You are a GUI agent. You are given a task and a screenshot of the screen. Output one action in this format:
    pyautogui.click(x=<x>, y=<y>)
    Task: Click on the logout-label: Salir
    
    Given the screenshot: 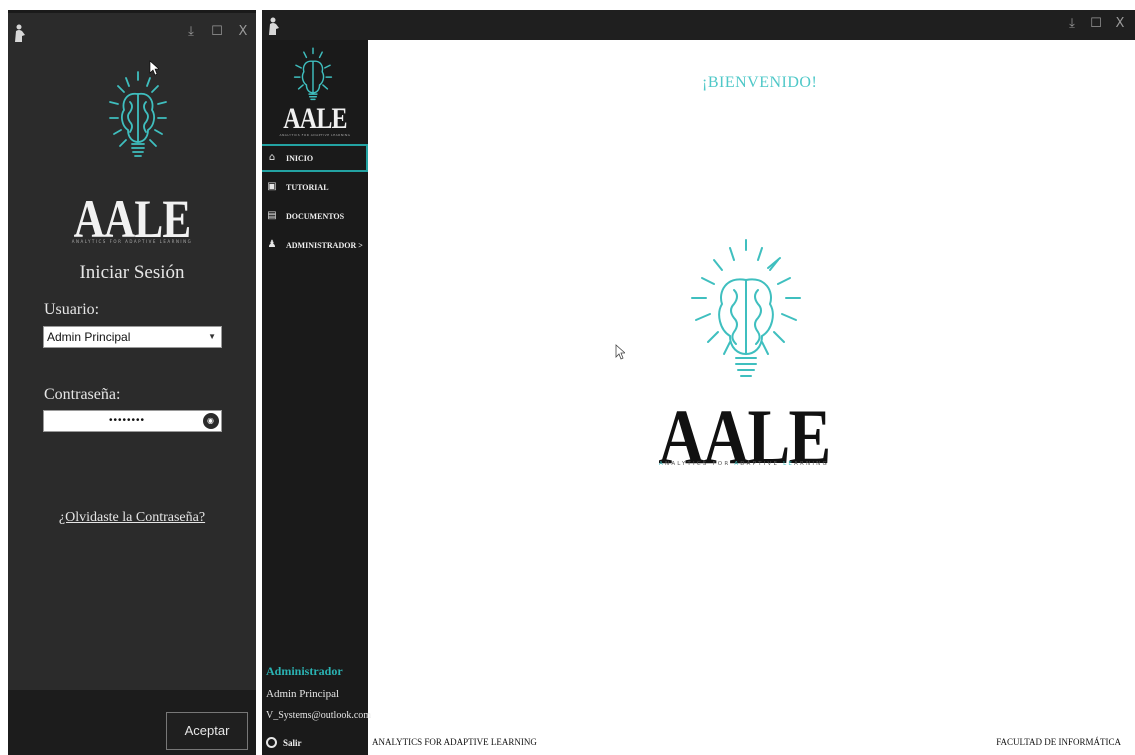 What is the action you would take?
    pyautogui.click(x=292, y=742)
    